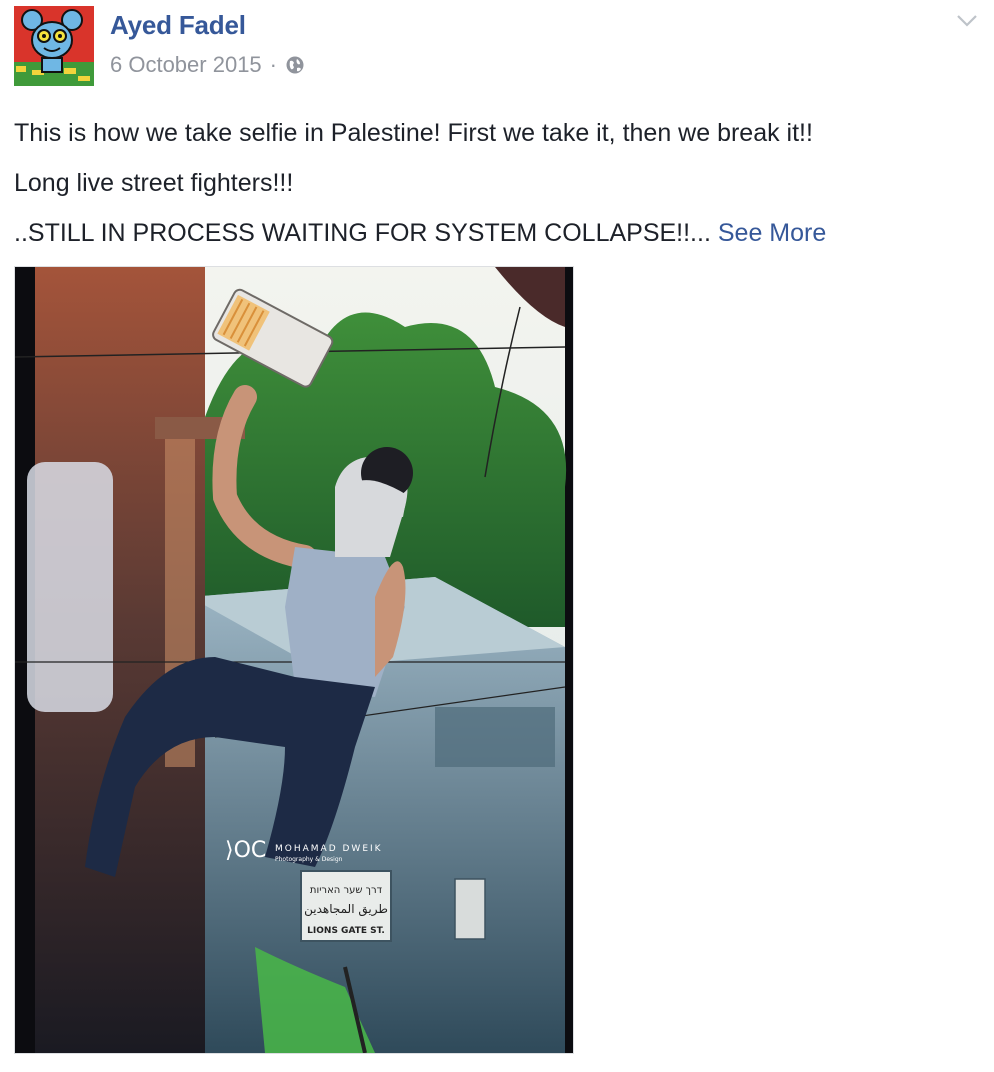 This screenshot has width=994, height=1072. I want to click on post-meta: 6 October 2015 ·, so click(207, 65).